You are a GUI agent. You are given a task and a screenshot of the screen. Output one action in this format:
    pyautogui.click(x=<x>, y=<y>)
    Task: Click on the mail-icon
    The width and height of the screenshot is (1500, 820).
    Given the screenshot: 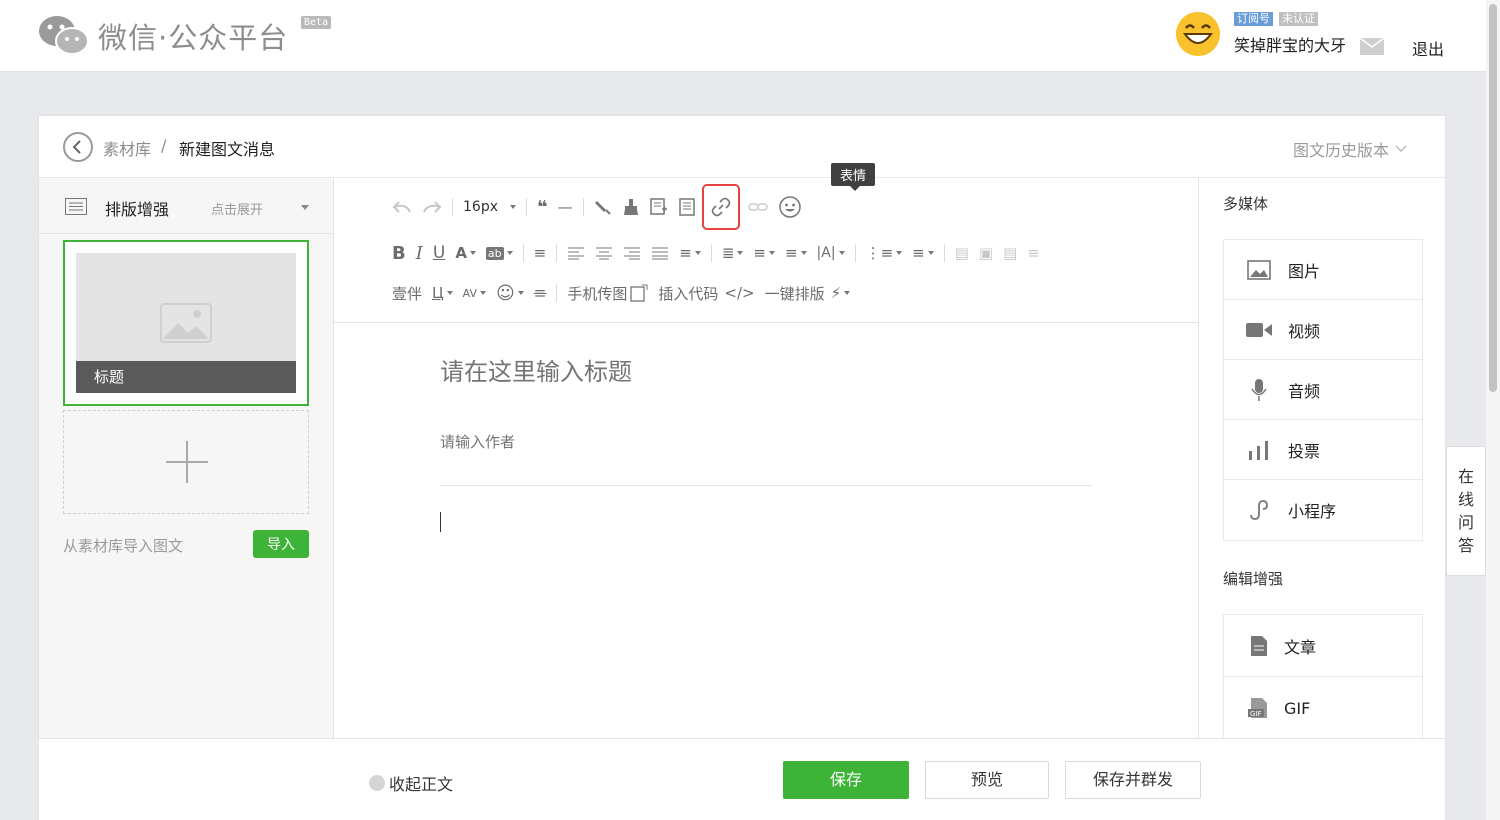 What is the action you would take?
    pyautogui.click(x=1372, y=46)
    